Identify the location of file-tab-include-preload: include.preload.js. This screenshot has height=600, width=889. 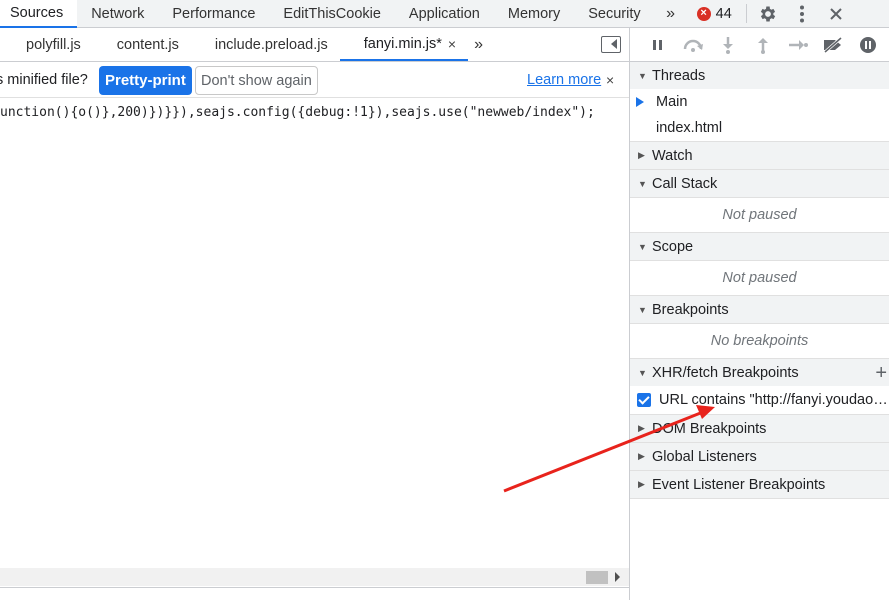
(265, 44).